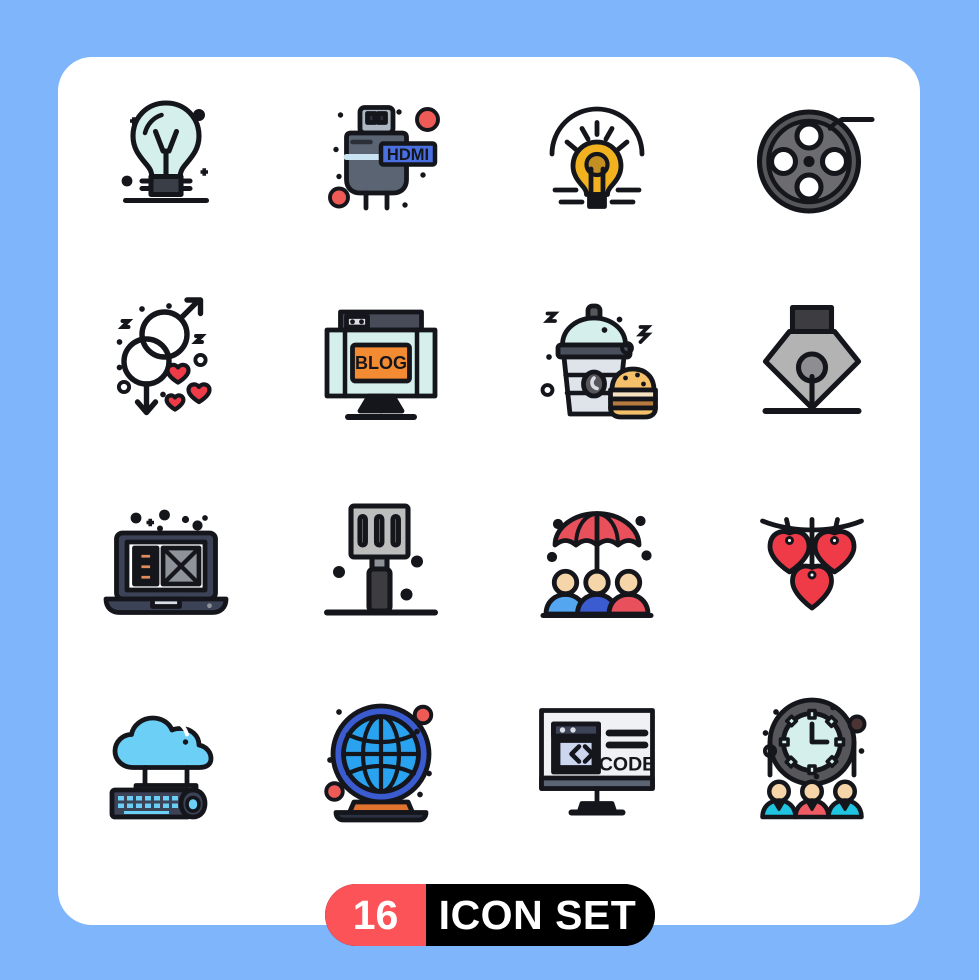 The image size is (979, 980). I want to click on hanging-hearts-icon, so click(812, 564).